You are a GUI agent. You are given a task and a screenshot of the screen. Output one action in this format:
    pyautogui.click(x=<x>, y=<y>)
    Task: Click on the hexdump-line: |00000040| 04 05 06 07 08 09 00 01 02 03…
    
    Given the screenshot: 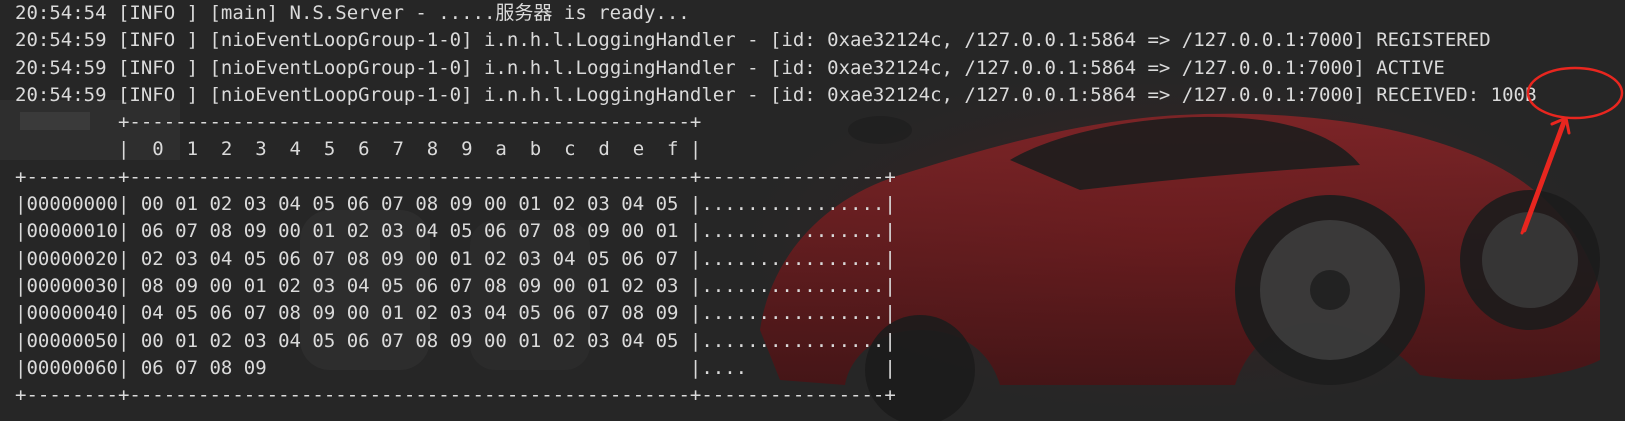 What is the action you would take?
    pyautogui.click(x=455, y=313)
    